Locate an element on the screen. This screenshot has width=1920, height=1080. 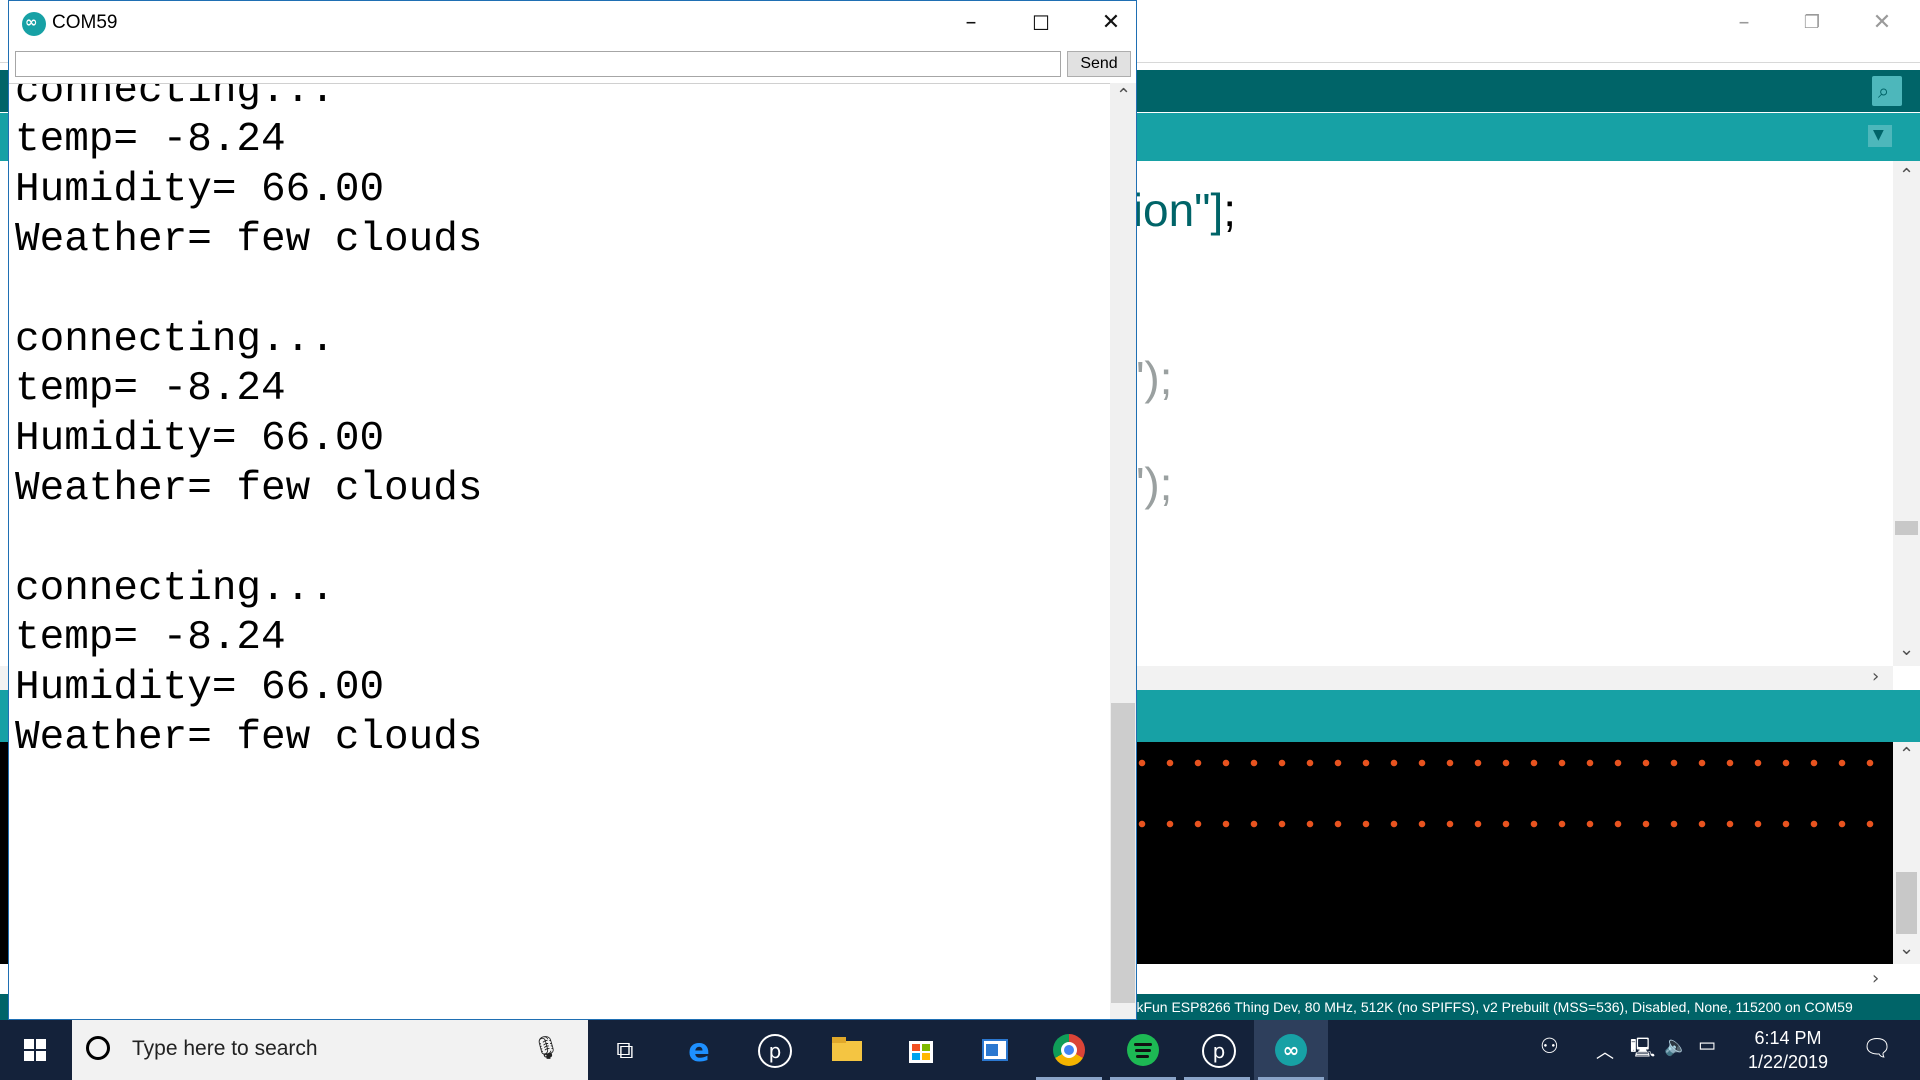
chevron-down-icon: ▼ is located at coordinates (1878, 135).